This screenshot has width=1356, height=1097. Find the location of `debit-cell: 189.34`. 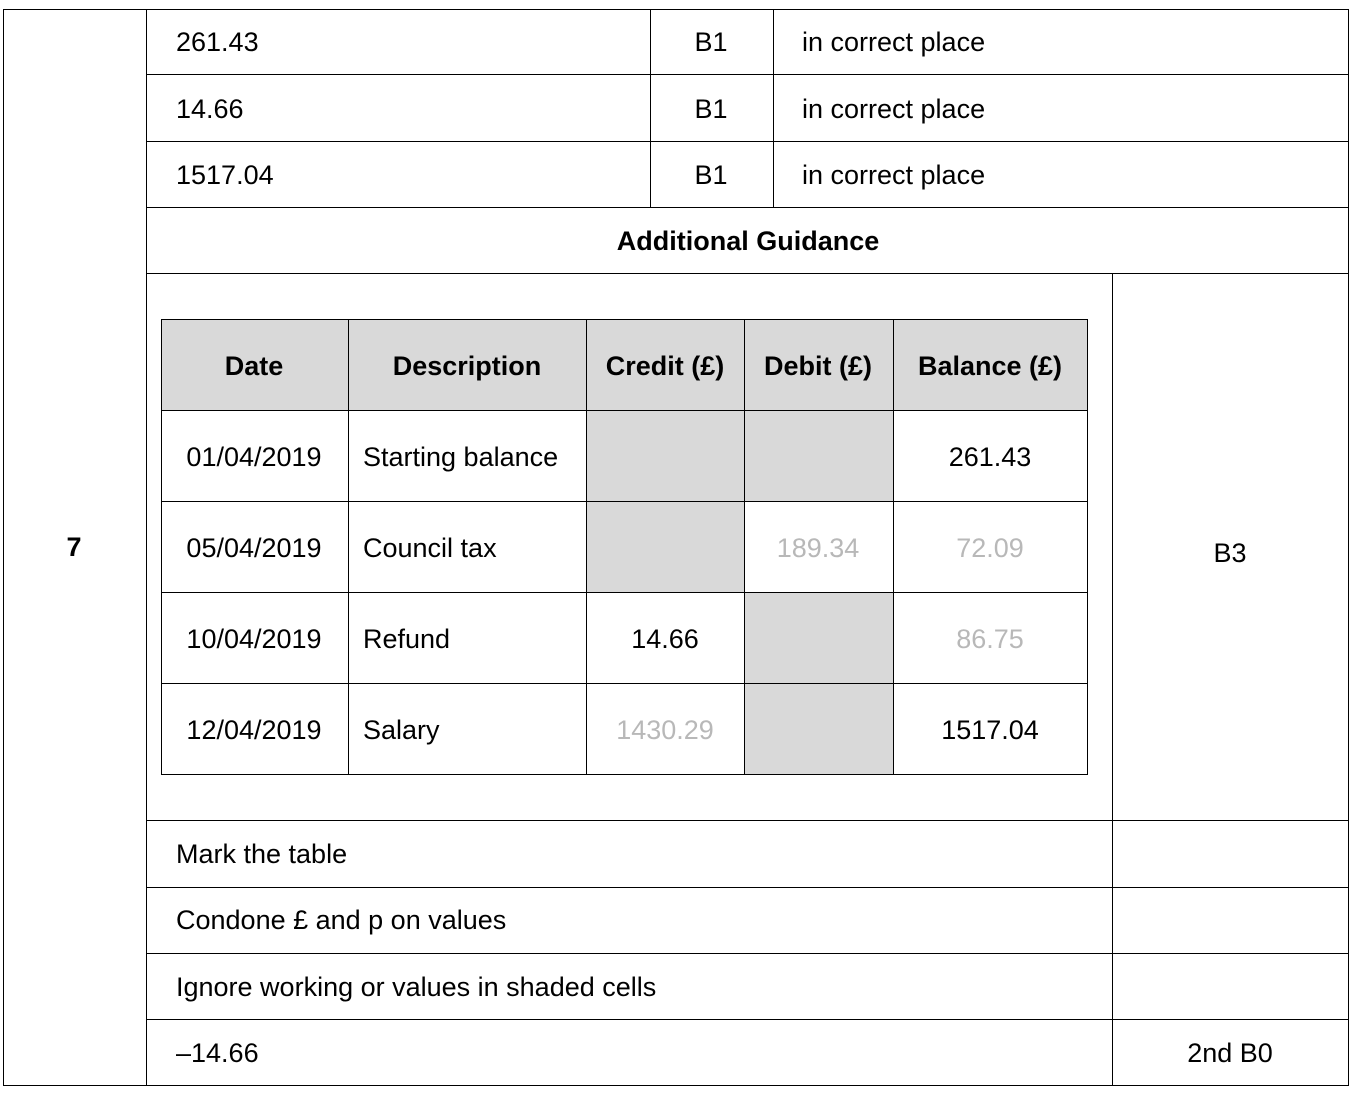

debit-cell: 189.34 is located at coordinates (818, 548).